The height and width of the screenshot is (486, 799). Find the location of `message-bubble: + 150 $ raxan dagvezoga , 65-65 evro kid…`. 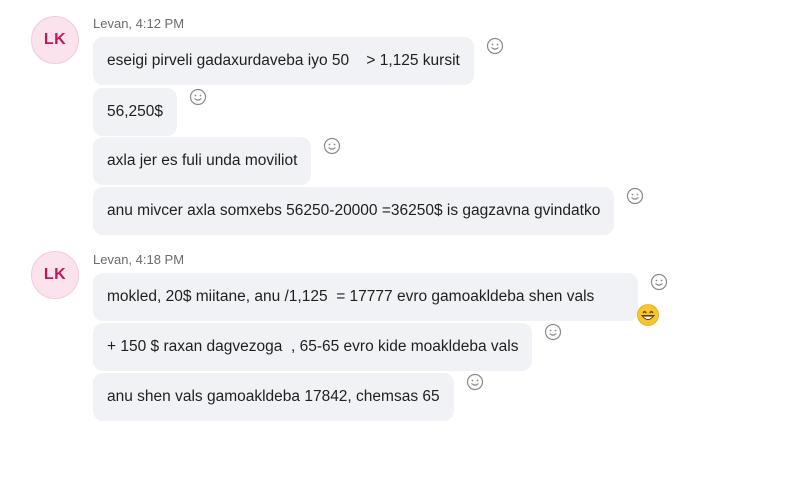

message-bubble: + 150 $ raxan dagvezoga , 65-65 evro kid… is located at coordinates (313, 347).